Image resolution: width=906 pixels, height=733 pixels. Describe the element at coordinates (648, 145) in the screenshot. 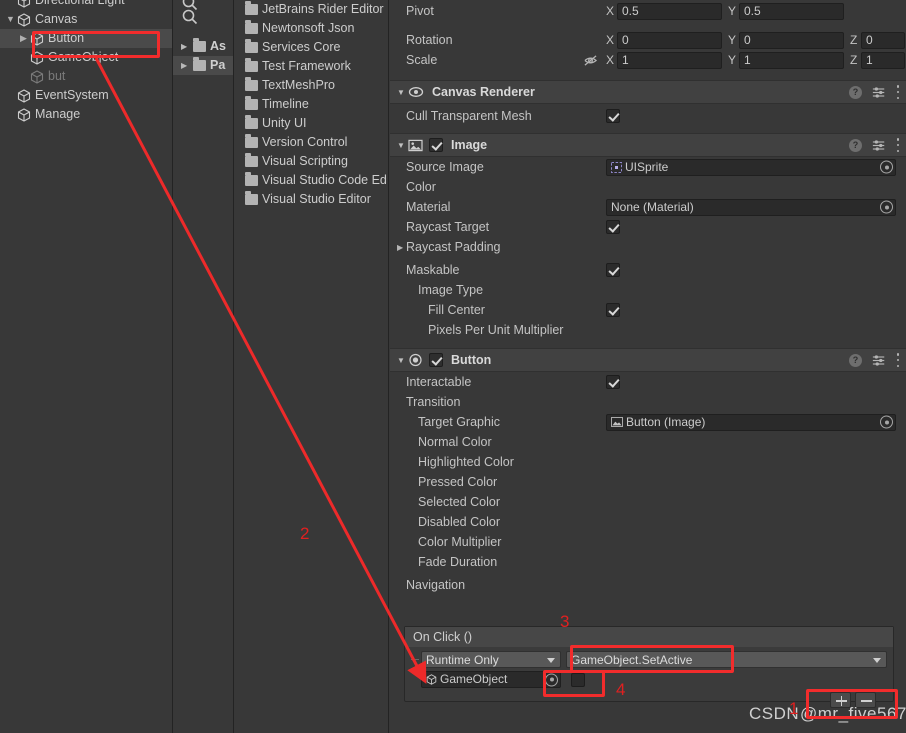

I see `component-header-image: ▼ Image ?` at that location.